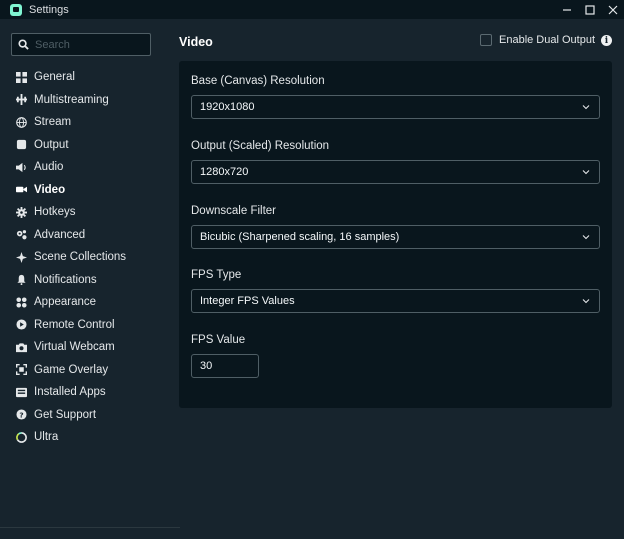 This screenshot has width=624, height=539. I want to click on sidebar-item-appearance: Appearance, so click(83, 302).